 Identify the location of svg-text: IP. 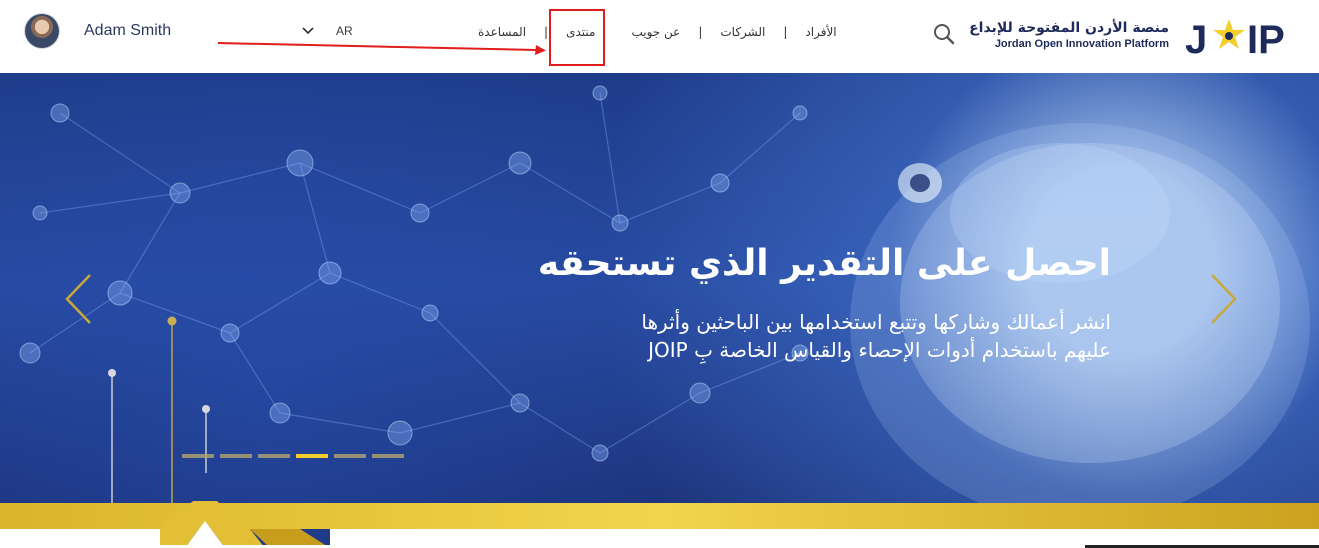
(1266, 37).